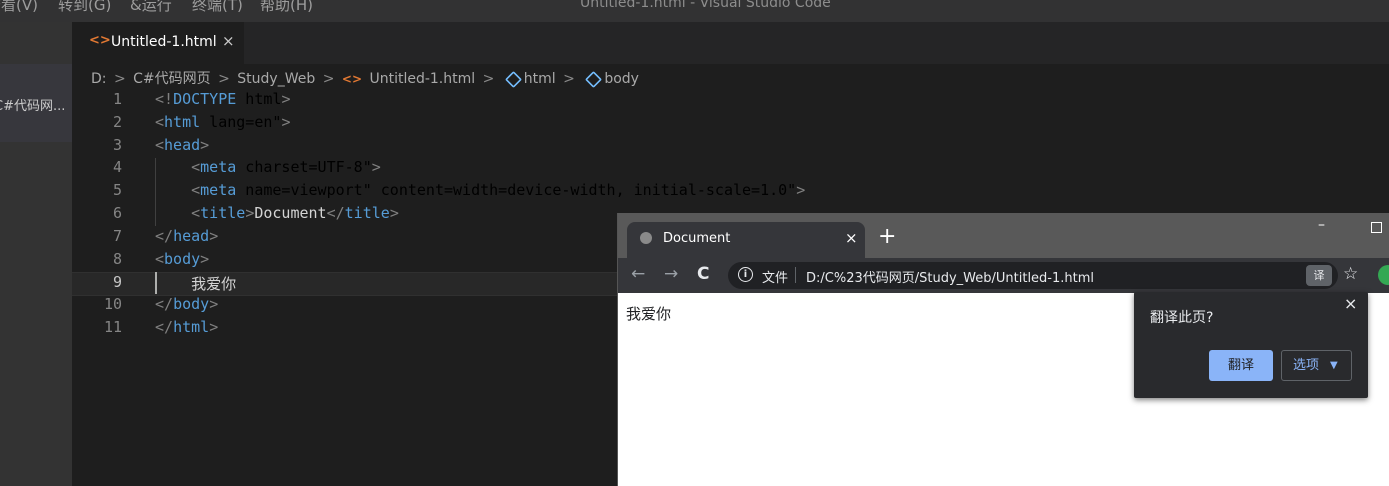 Image resolution: width=1389 pixels, height=486 pixels. Describe the element at coordinates (1350, 274) in the screenshot. I see `bookmark-star-icon: ☆` at that location.